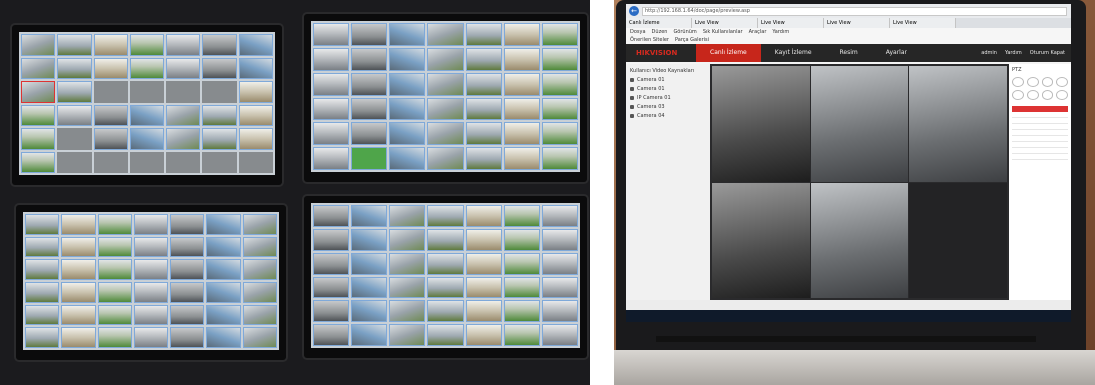 This screenshot has height=385, width=1095. What do you see at coordinates (848, 316) in the screenshot?
I see `windows-taskbar` at bounding box center [848, 316].